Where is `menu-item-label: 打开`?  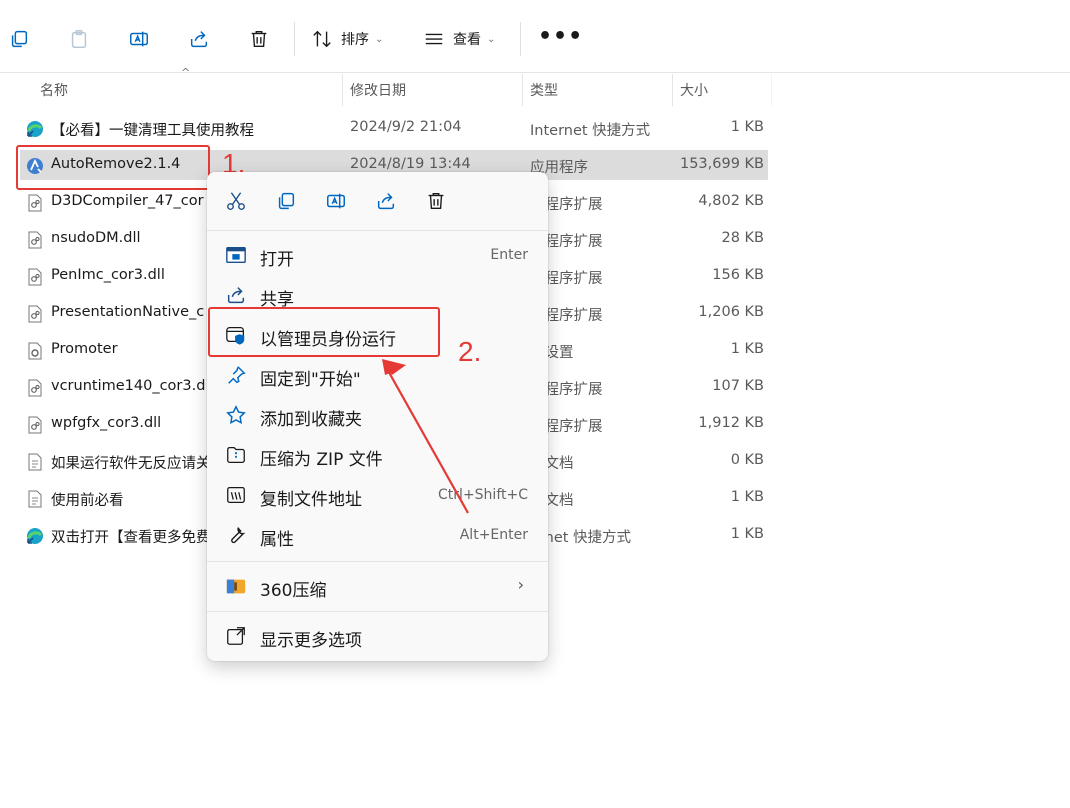 menu-item-label: 打开 is located at coordinates (277, 260).